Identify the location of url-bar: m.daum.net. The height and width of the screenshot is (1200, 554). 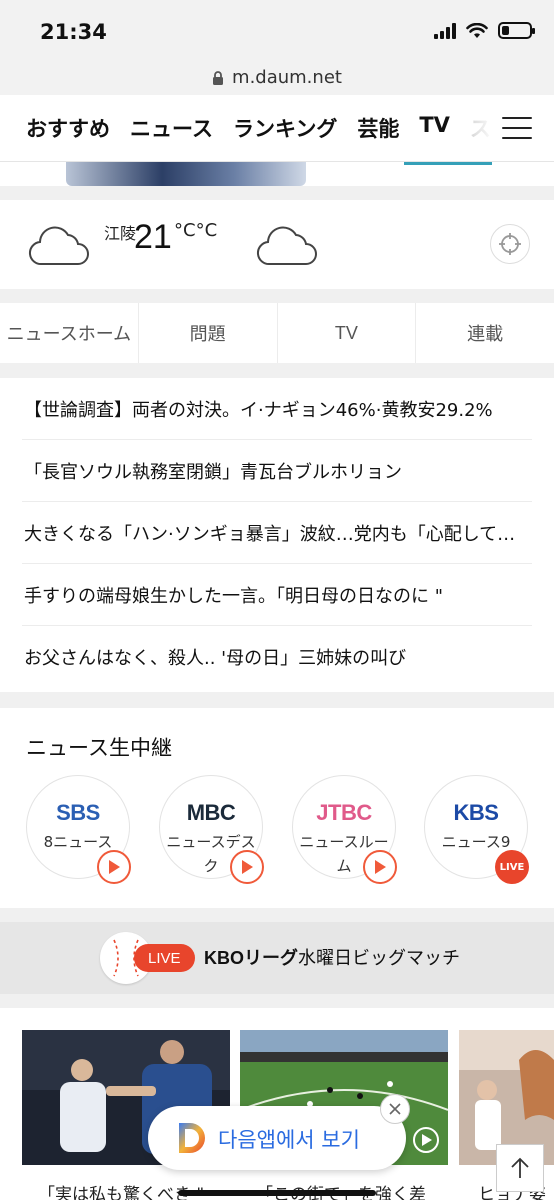
(277, 77).